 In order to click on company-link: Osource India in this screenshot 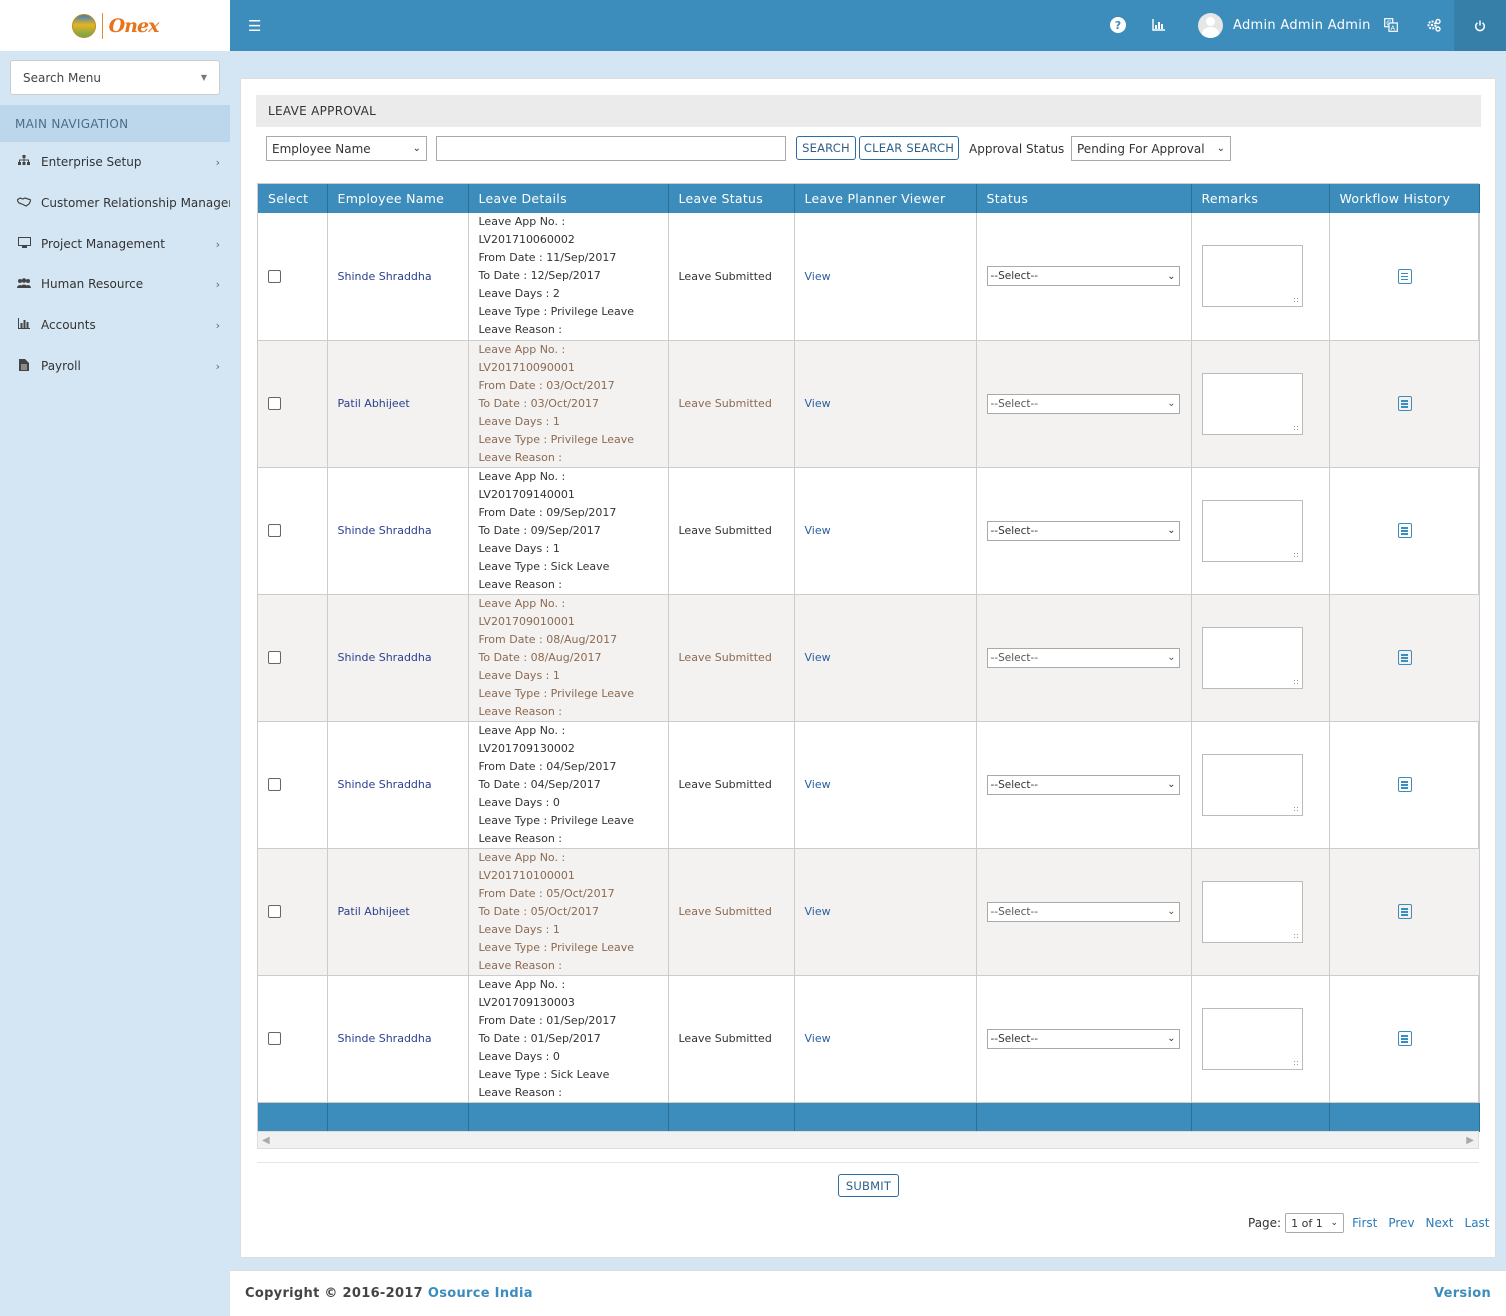, I will do `click(480, 1293)`.